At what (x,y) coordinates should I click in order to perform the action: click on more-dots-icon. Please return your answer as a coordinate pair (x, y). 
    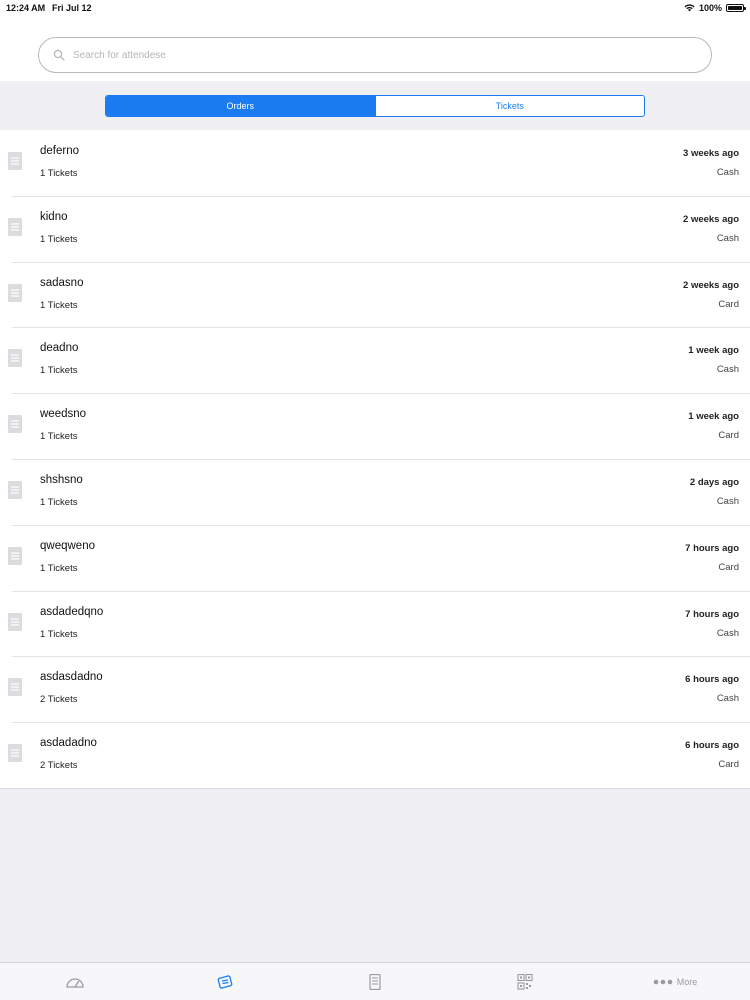
    Looking at the image, I should click on (663, 981).